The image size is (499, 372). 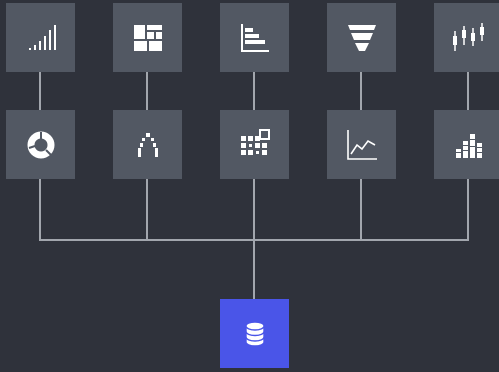 I want to click on donut-chart-icon, so click(x=40, y=144).